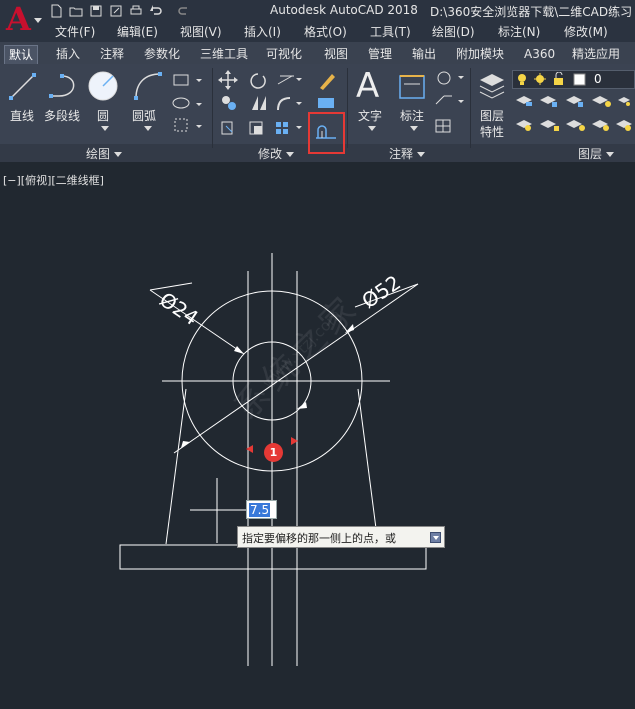  Describe the element at coordinates (573, 115) in the screenshot. I see `layer-tools-icons` at that location.